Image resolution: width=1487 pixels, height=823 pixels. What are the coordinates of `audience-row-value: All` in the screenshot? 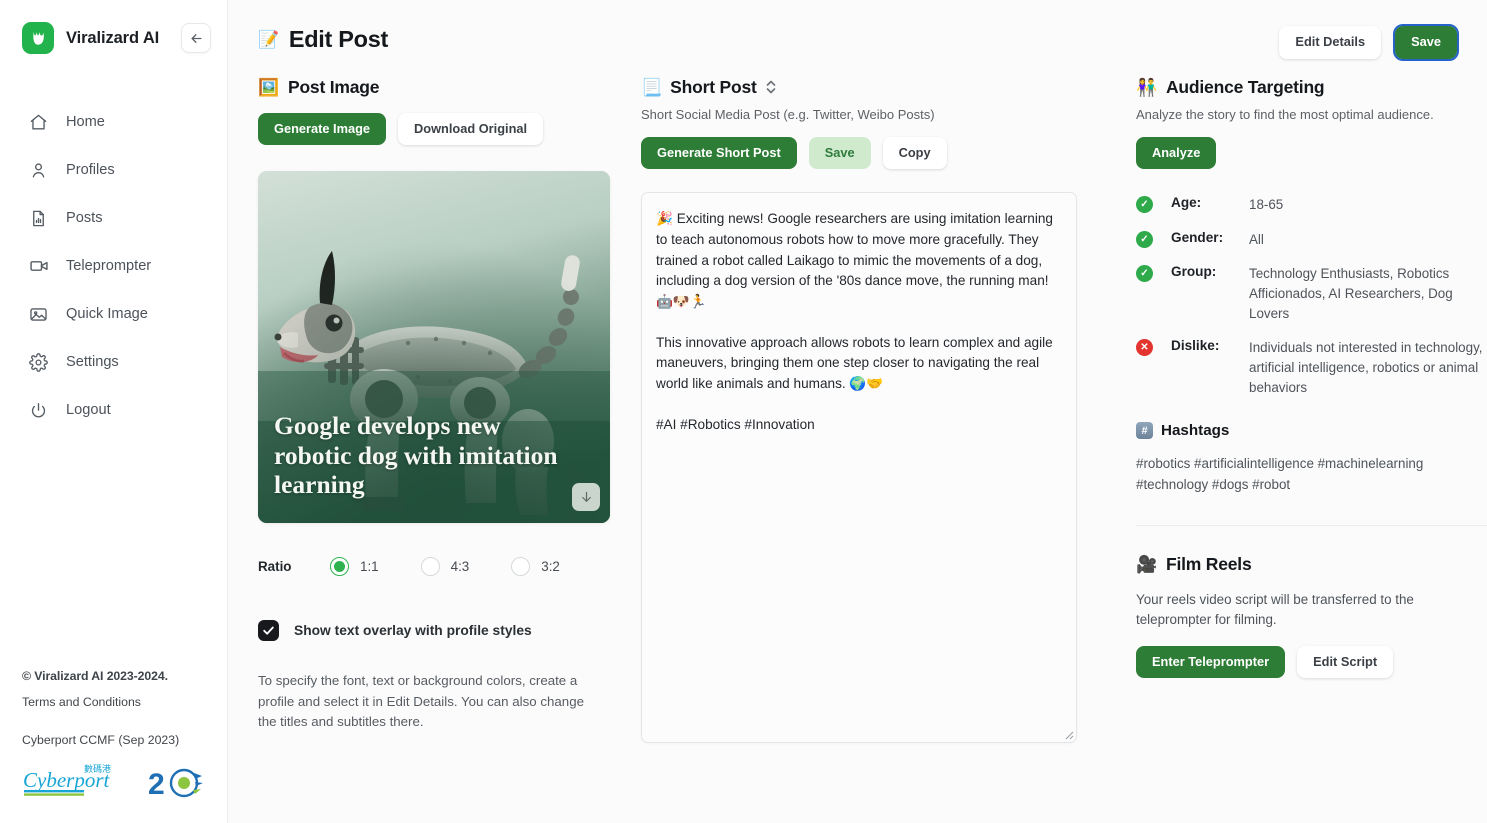 It's located at (1256, 239).